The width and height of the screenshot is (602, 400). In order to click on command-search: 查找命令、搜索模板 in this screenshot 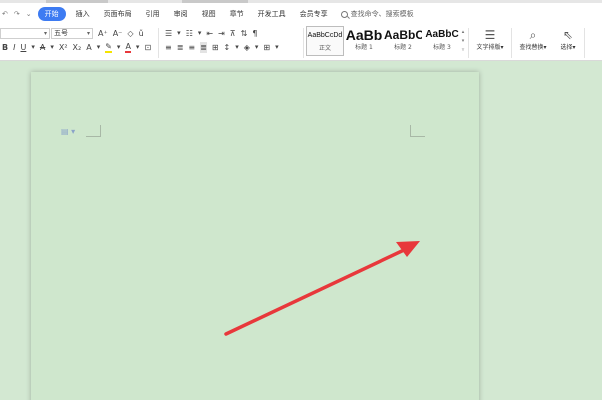, I will do `click(377, 14)`.